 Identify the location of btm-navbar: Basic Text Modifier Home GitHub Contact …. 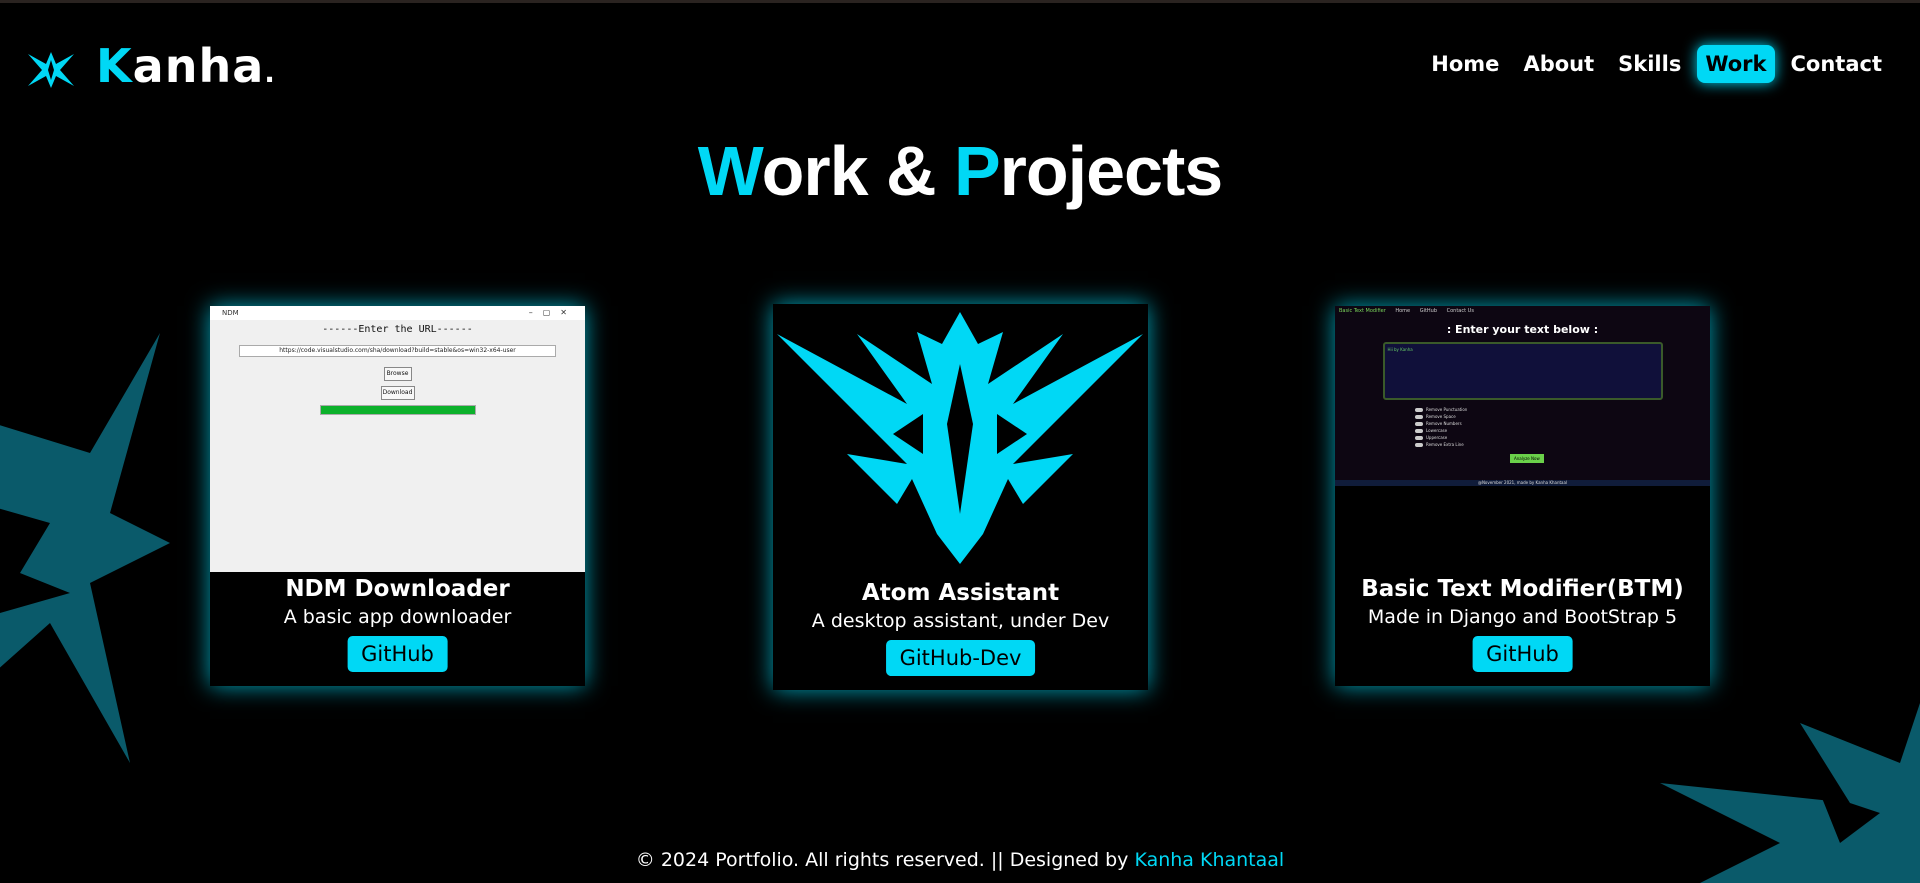
(1406, 311).